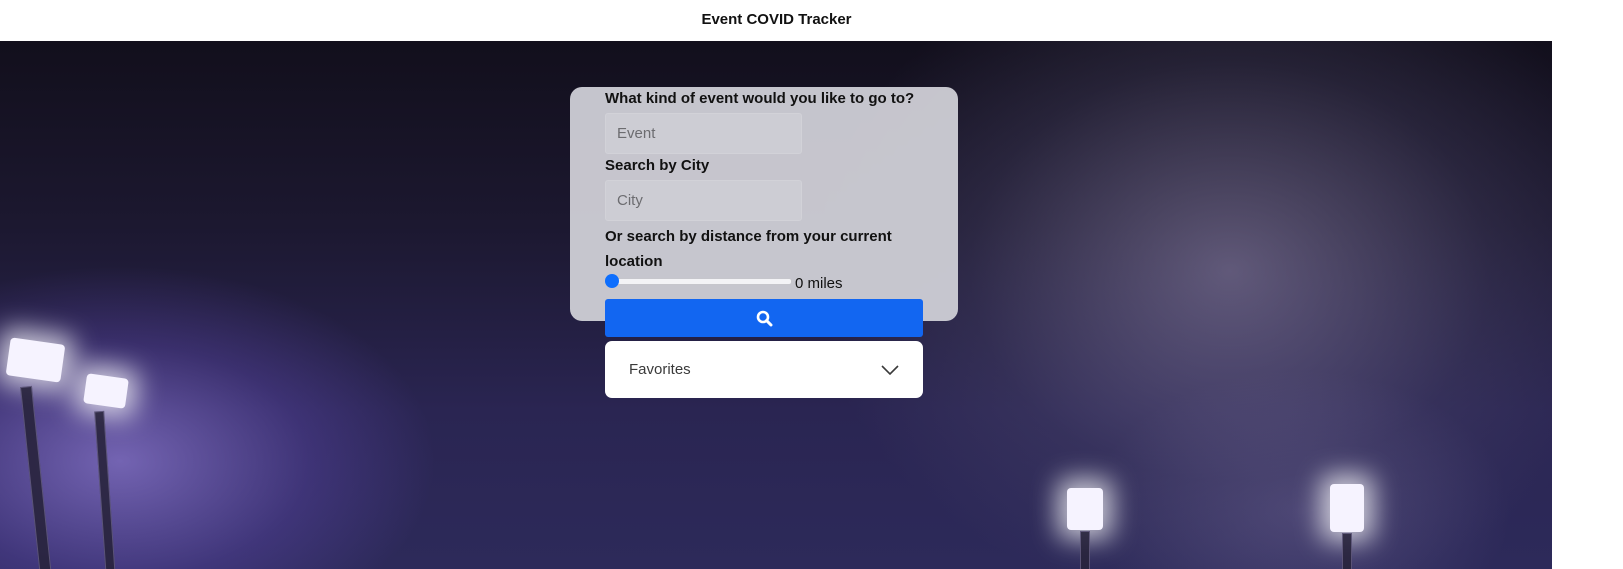  Describe the element at coordinates (657, 165) in the screenshot. I see `city-label: Search by City` at that location.